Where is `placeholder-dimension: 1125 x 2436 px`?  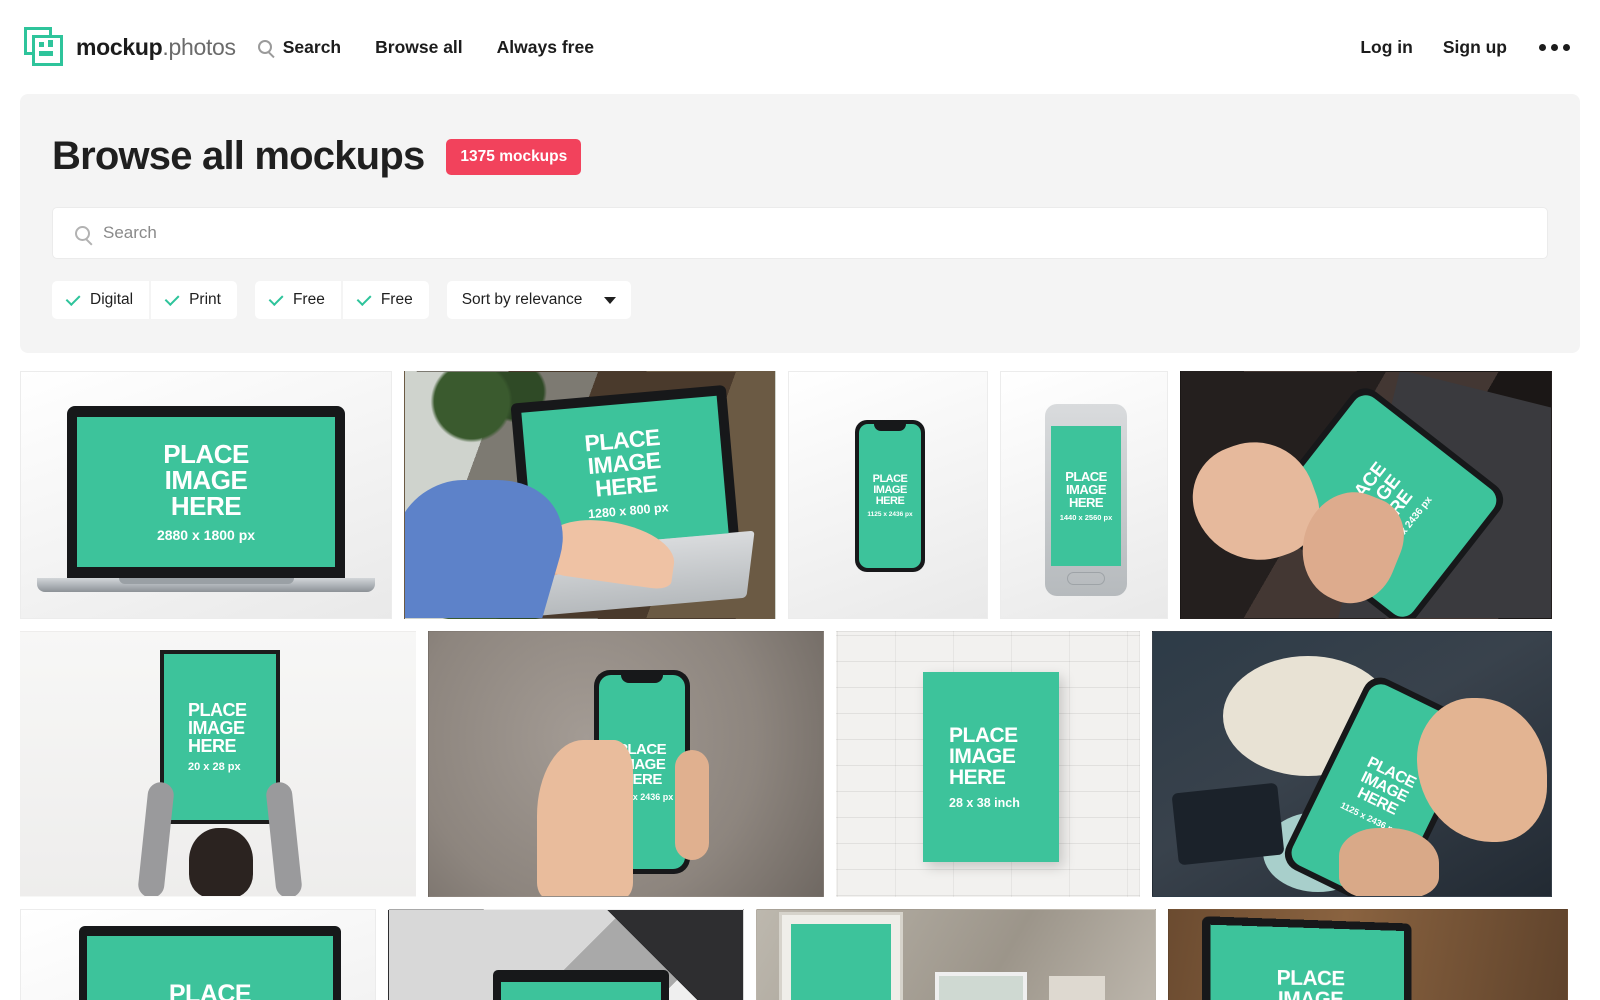
placeholder-dimension: 1125 x 2436 px is located at coordinates (890, 514).